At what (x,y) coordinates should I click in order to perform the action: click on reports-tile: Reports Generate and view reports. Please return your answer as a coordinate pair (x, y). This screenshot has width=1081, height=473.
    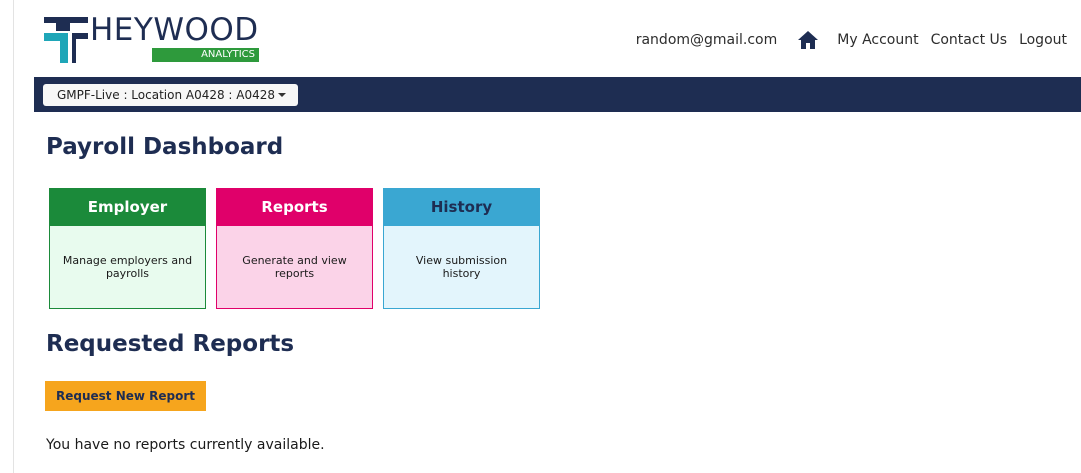
    Looking at the image, I should click on (294, 248).